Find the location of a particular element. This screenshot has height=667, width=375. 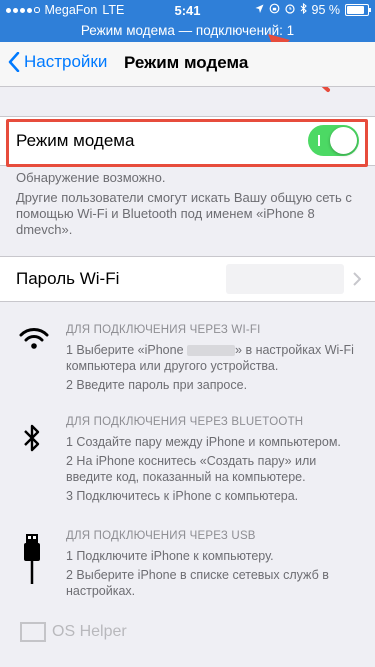

alarm-icon is located at coordinates (289, 10).